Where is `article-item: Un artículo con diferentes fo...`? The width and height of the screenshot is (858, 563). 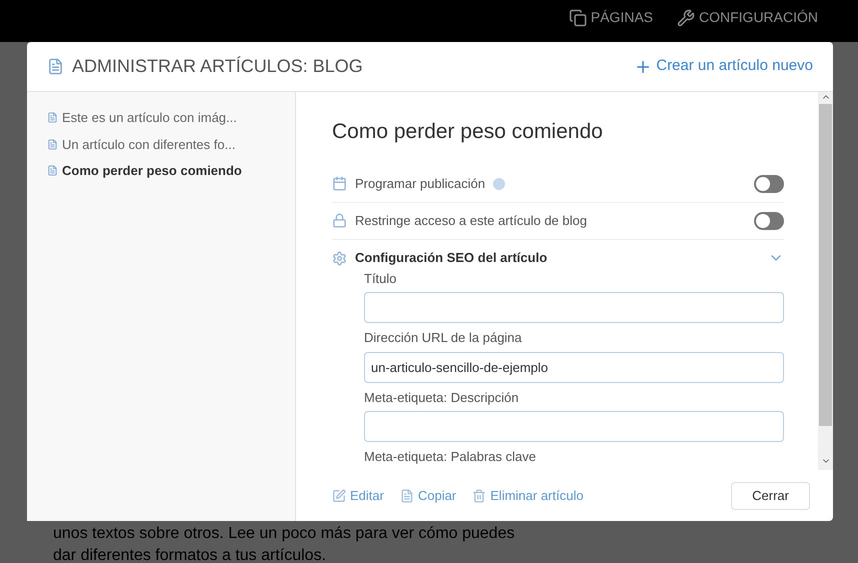 article-item: Un artículo con diferentes fo... is located at coordinates (161, 144).